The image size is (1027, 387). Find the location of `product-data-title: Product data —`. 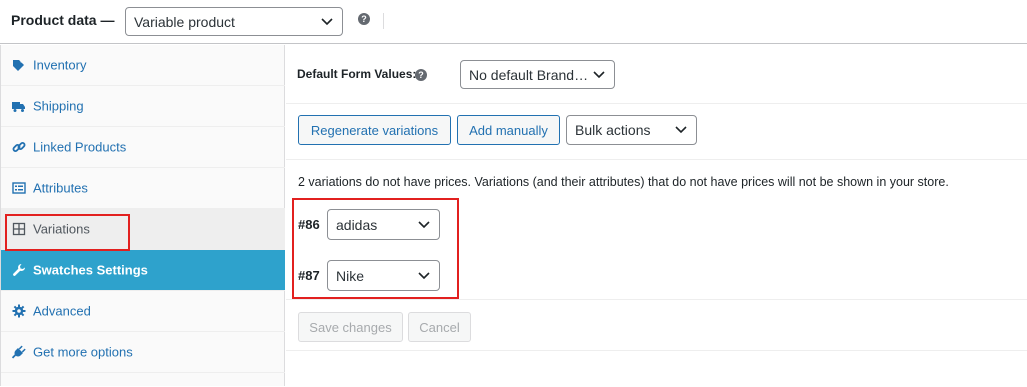

product-data-title: Product data — is located at coordinates (63, 20).